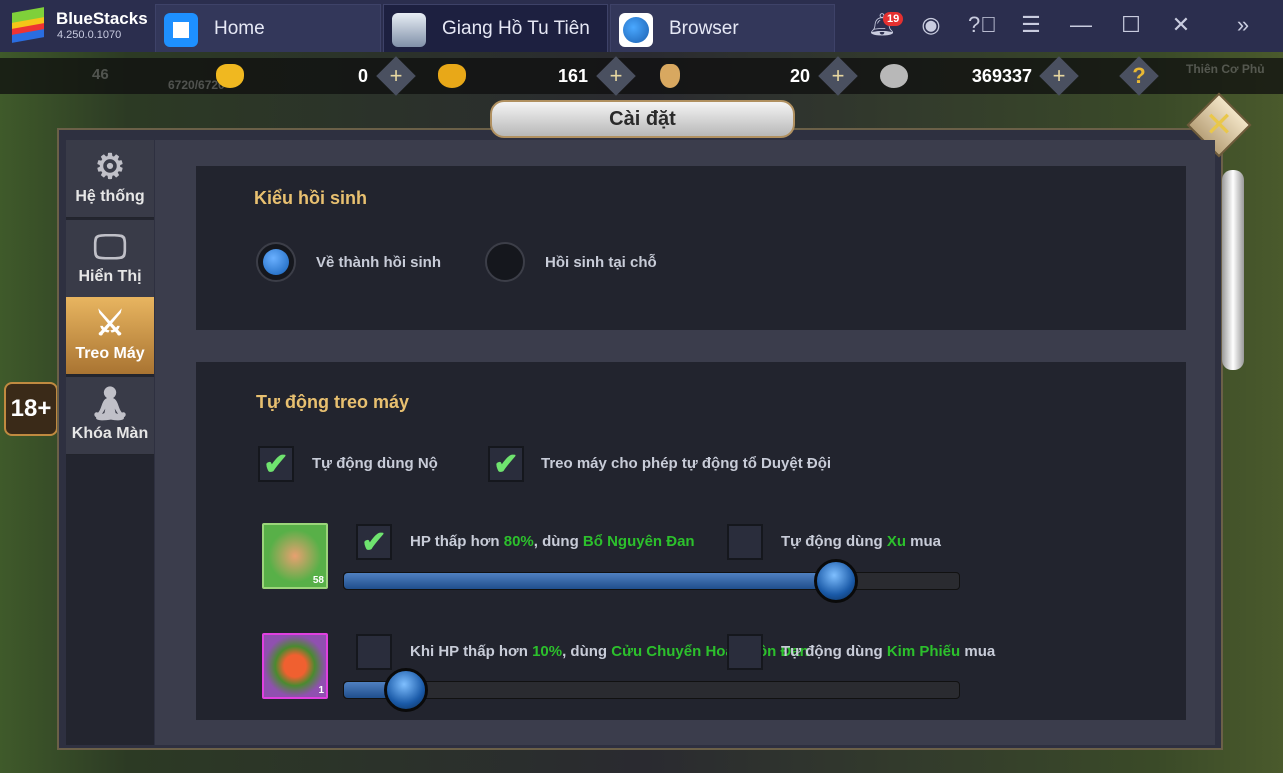 The width and height of the screenshot is (1283, 773). Describe the element at coordinates (601, 262) in the screenshot. I see `radio-label: Hồi sinh tại chỗ` at that location.